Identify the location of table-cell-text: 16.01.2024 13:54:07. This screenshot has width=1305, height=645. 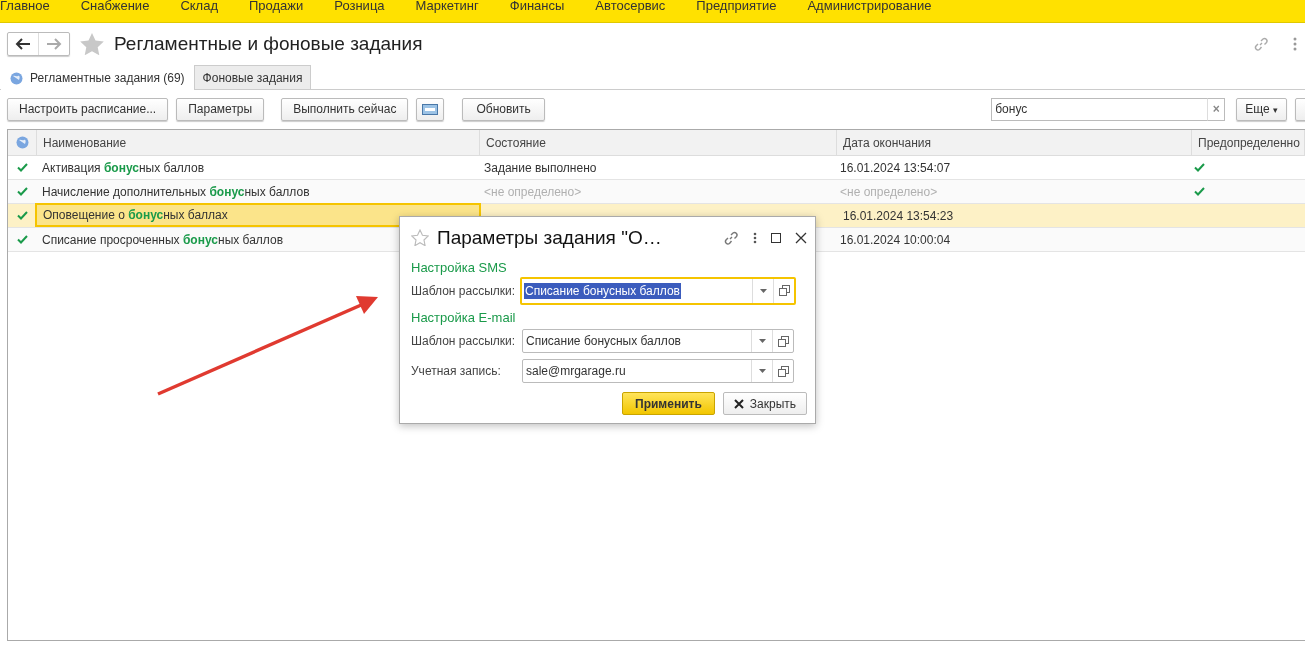
(895, 168).